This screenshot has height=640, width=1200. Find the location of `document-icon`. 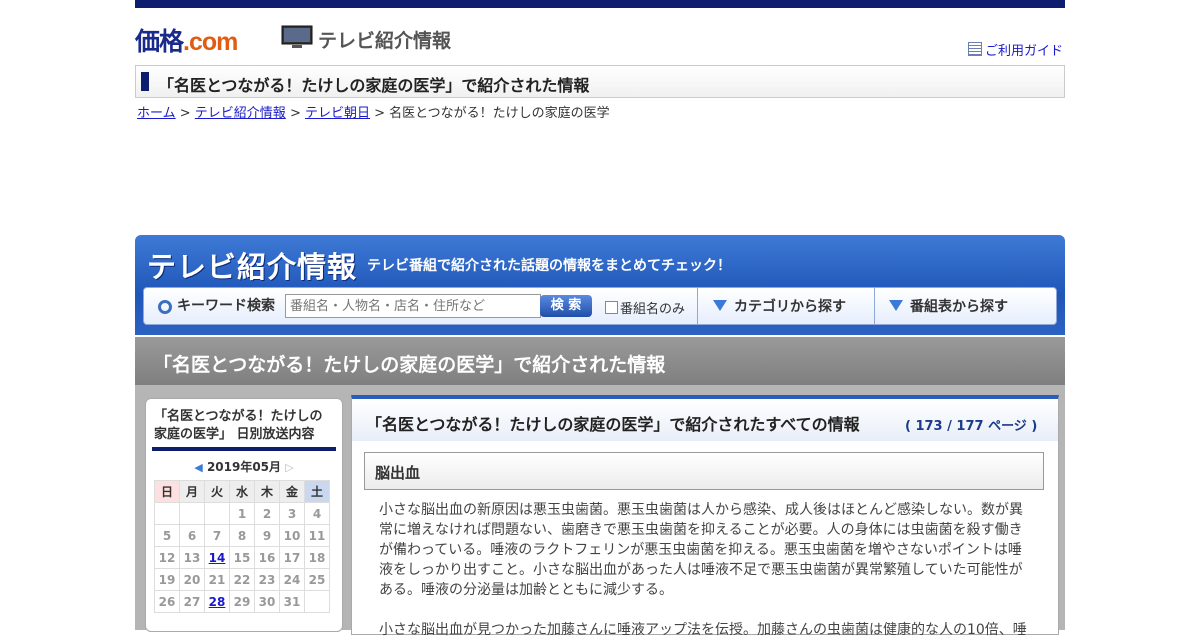

document-icon is located at coordinates (974, 49).